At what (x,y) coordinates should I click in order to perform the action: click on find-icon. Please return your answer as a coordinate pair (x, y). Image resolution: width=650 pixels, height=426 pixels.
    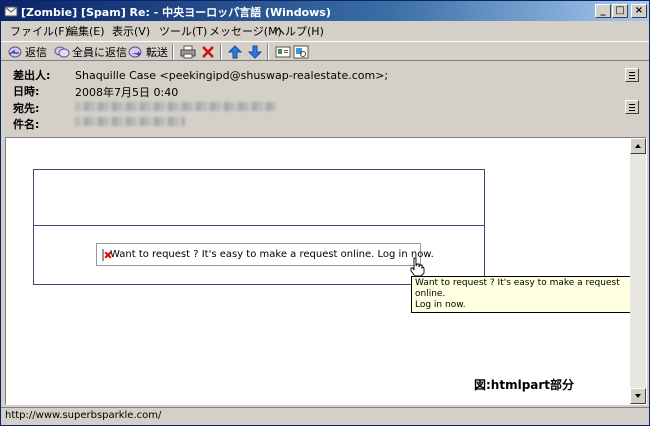
    Looking at the image, I should click on (301, 51).